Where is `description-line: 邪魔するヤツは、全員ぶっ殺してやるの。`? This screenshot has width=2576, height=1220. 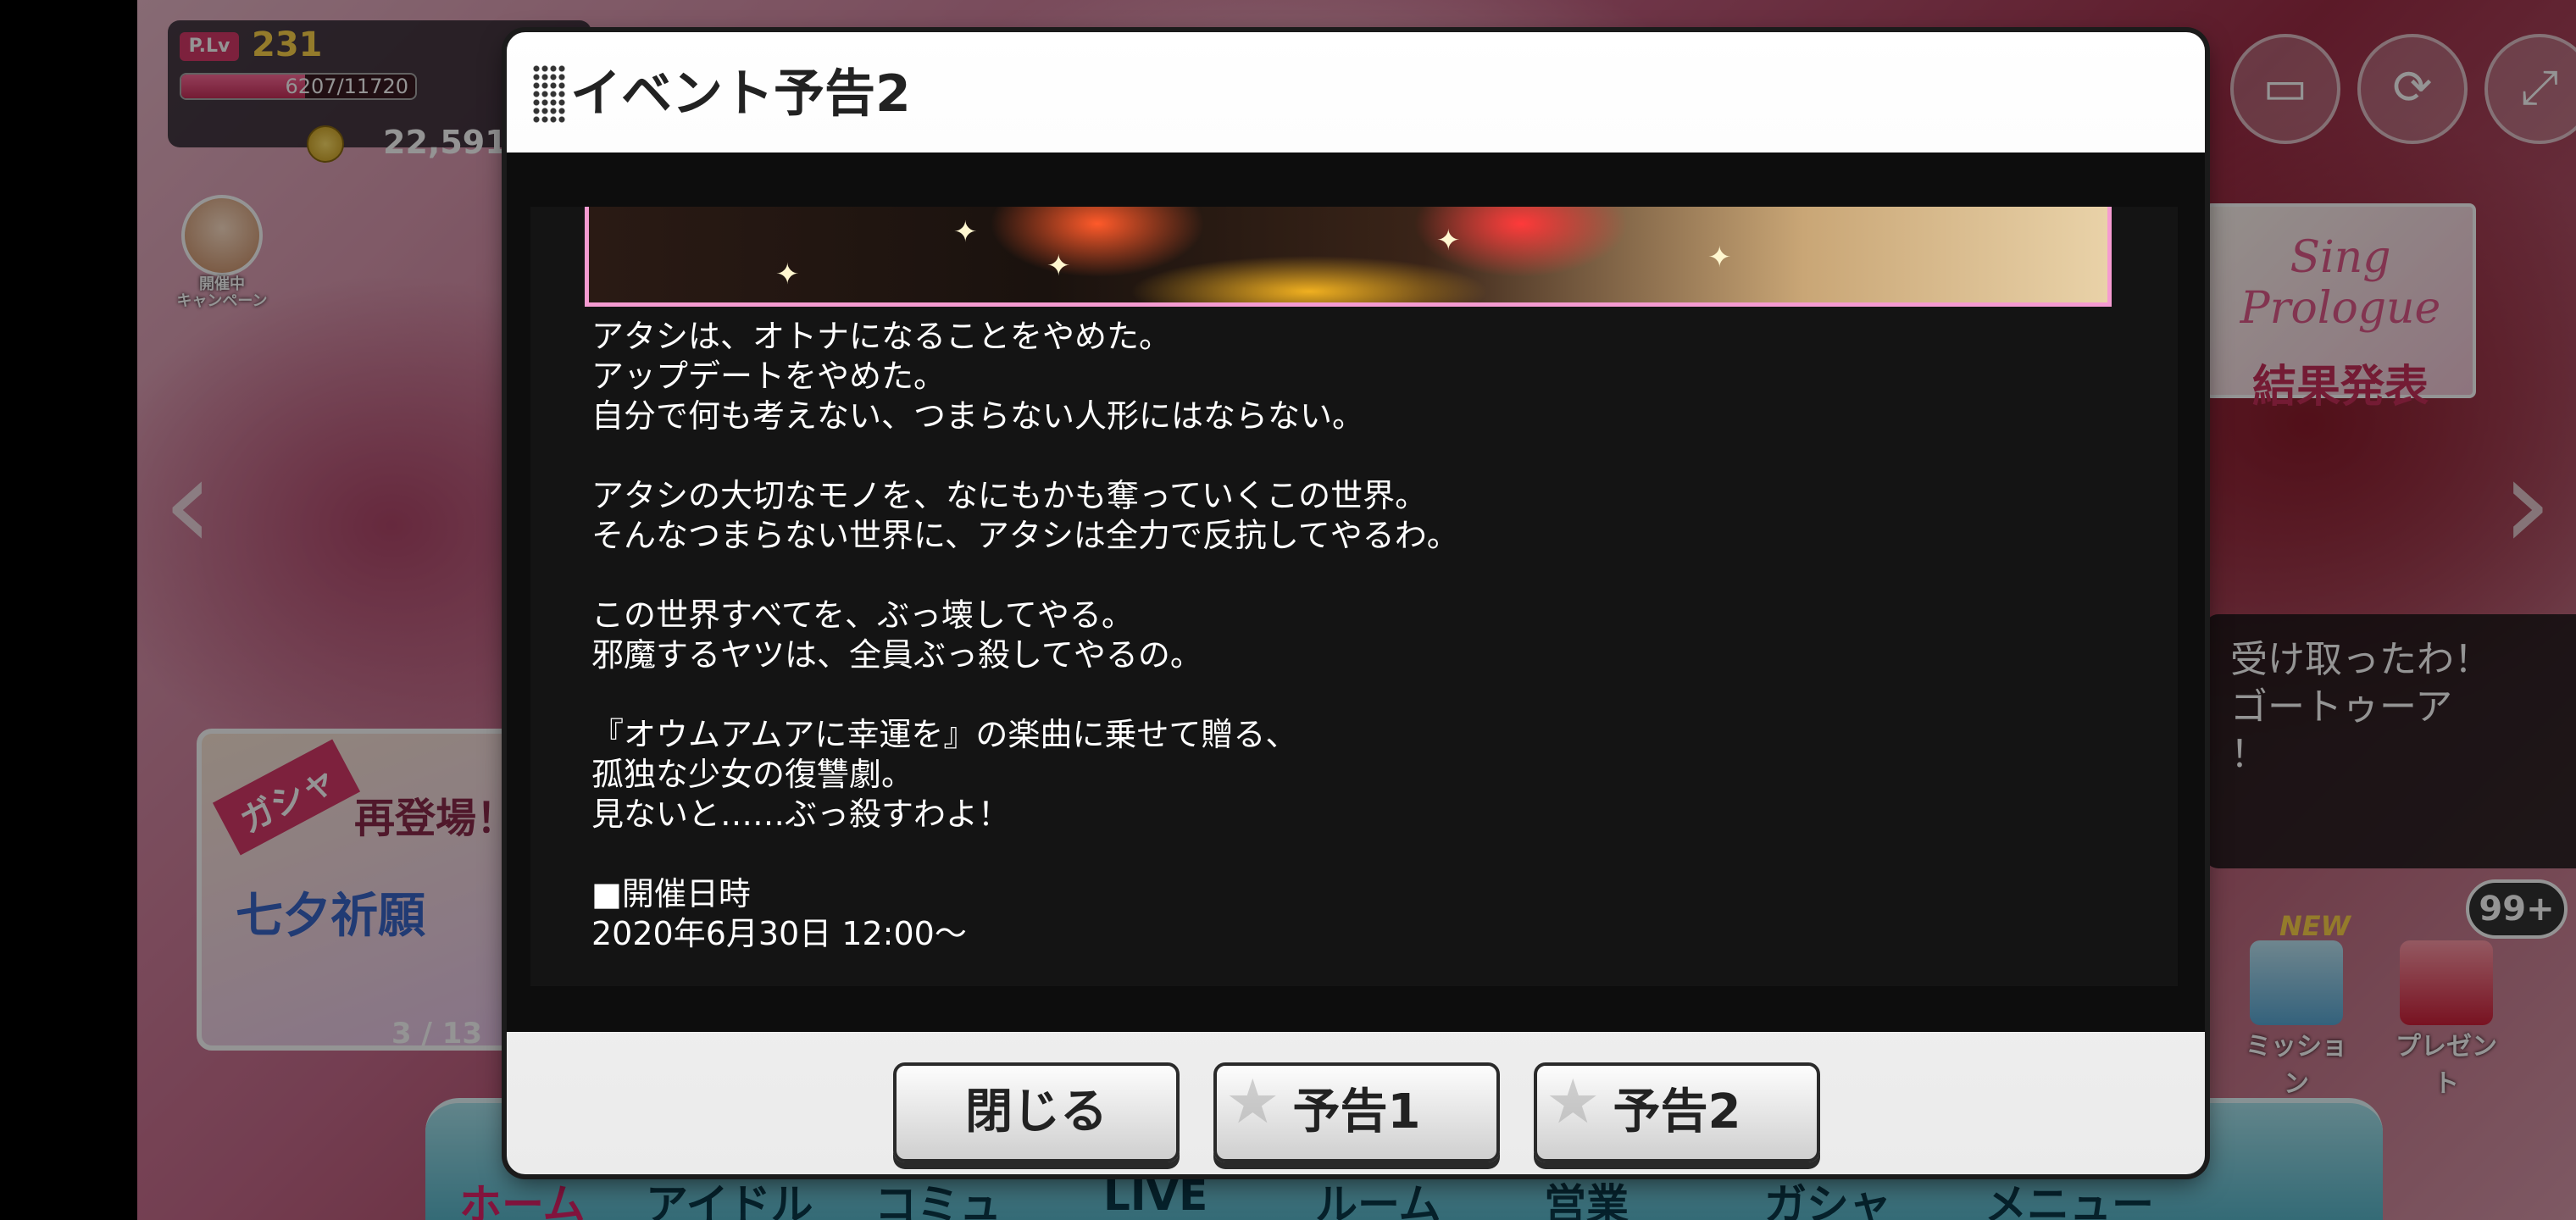
description-line: 邪魔するヤツは、全員ぶっ殺してやるの。 is located at coordinates (896, 655).